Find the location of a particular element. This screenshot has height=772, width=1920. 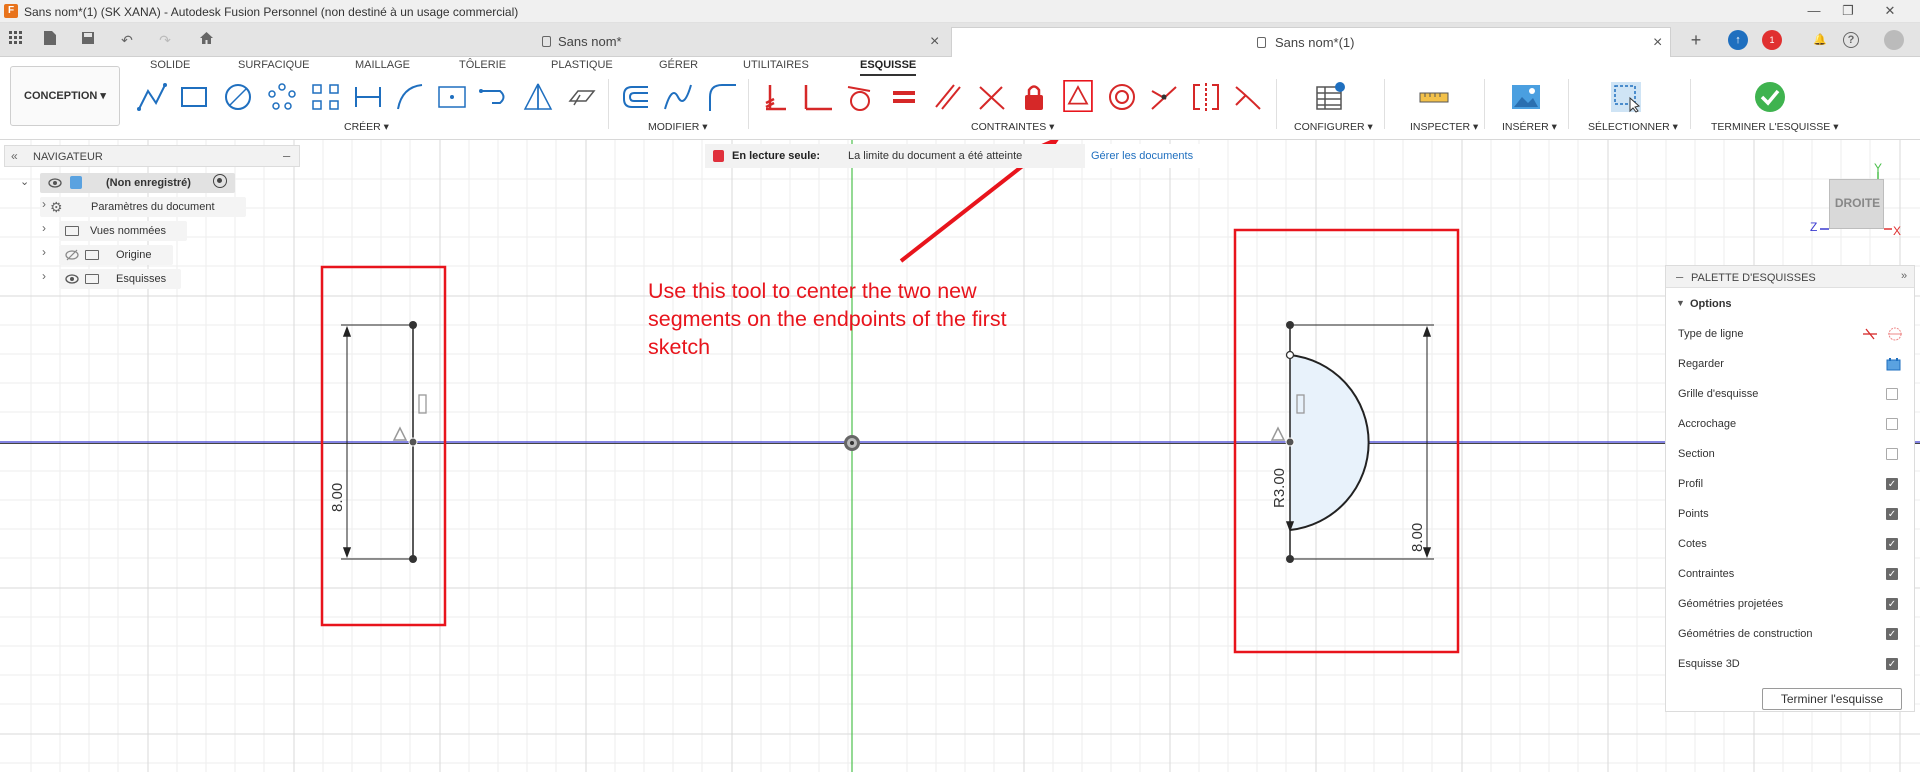

equal-constraint-icon is located at coordinates (904, 97).